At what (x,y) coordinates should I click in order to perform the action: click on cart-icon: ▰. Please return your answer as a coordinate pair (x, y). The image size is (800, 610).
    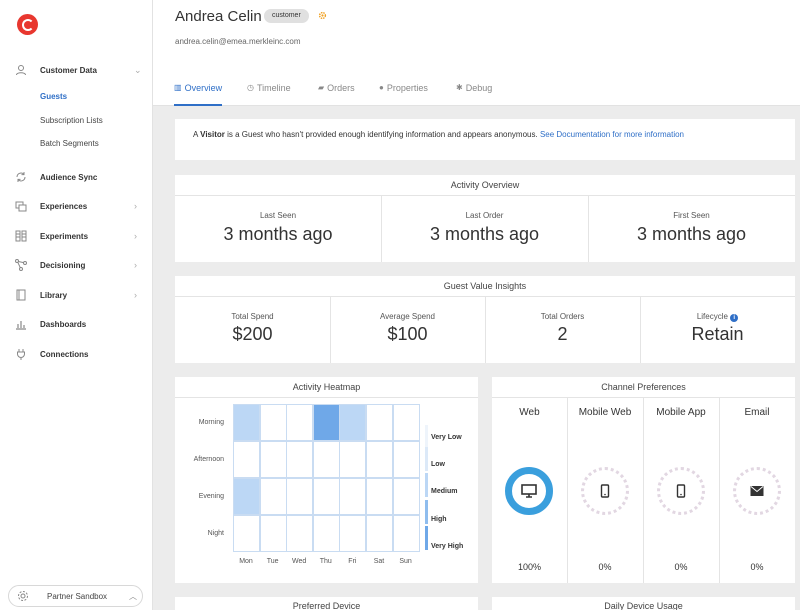
    Looking at the image, I should click on (321, 87).